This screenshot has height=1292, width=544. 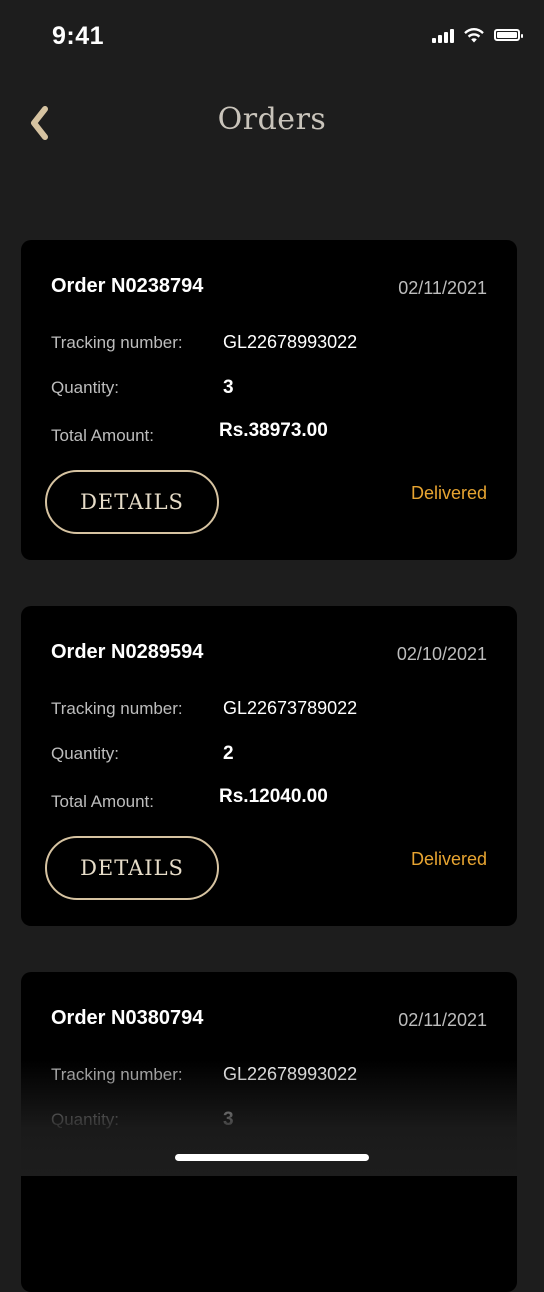 I want to click on battery-icon, so click(x=508, y=35).